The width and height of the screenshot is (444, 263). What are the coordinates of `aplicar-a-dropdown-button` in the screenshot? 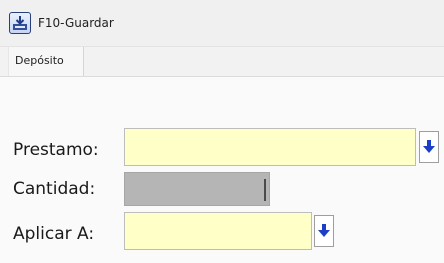 It's located at (324, 231).